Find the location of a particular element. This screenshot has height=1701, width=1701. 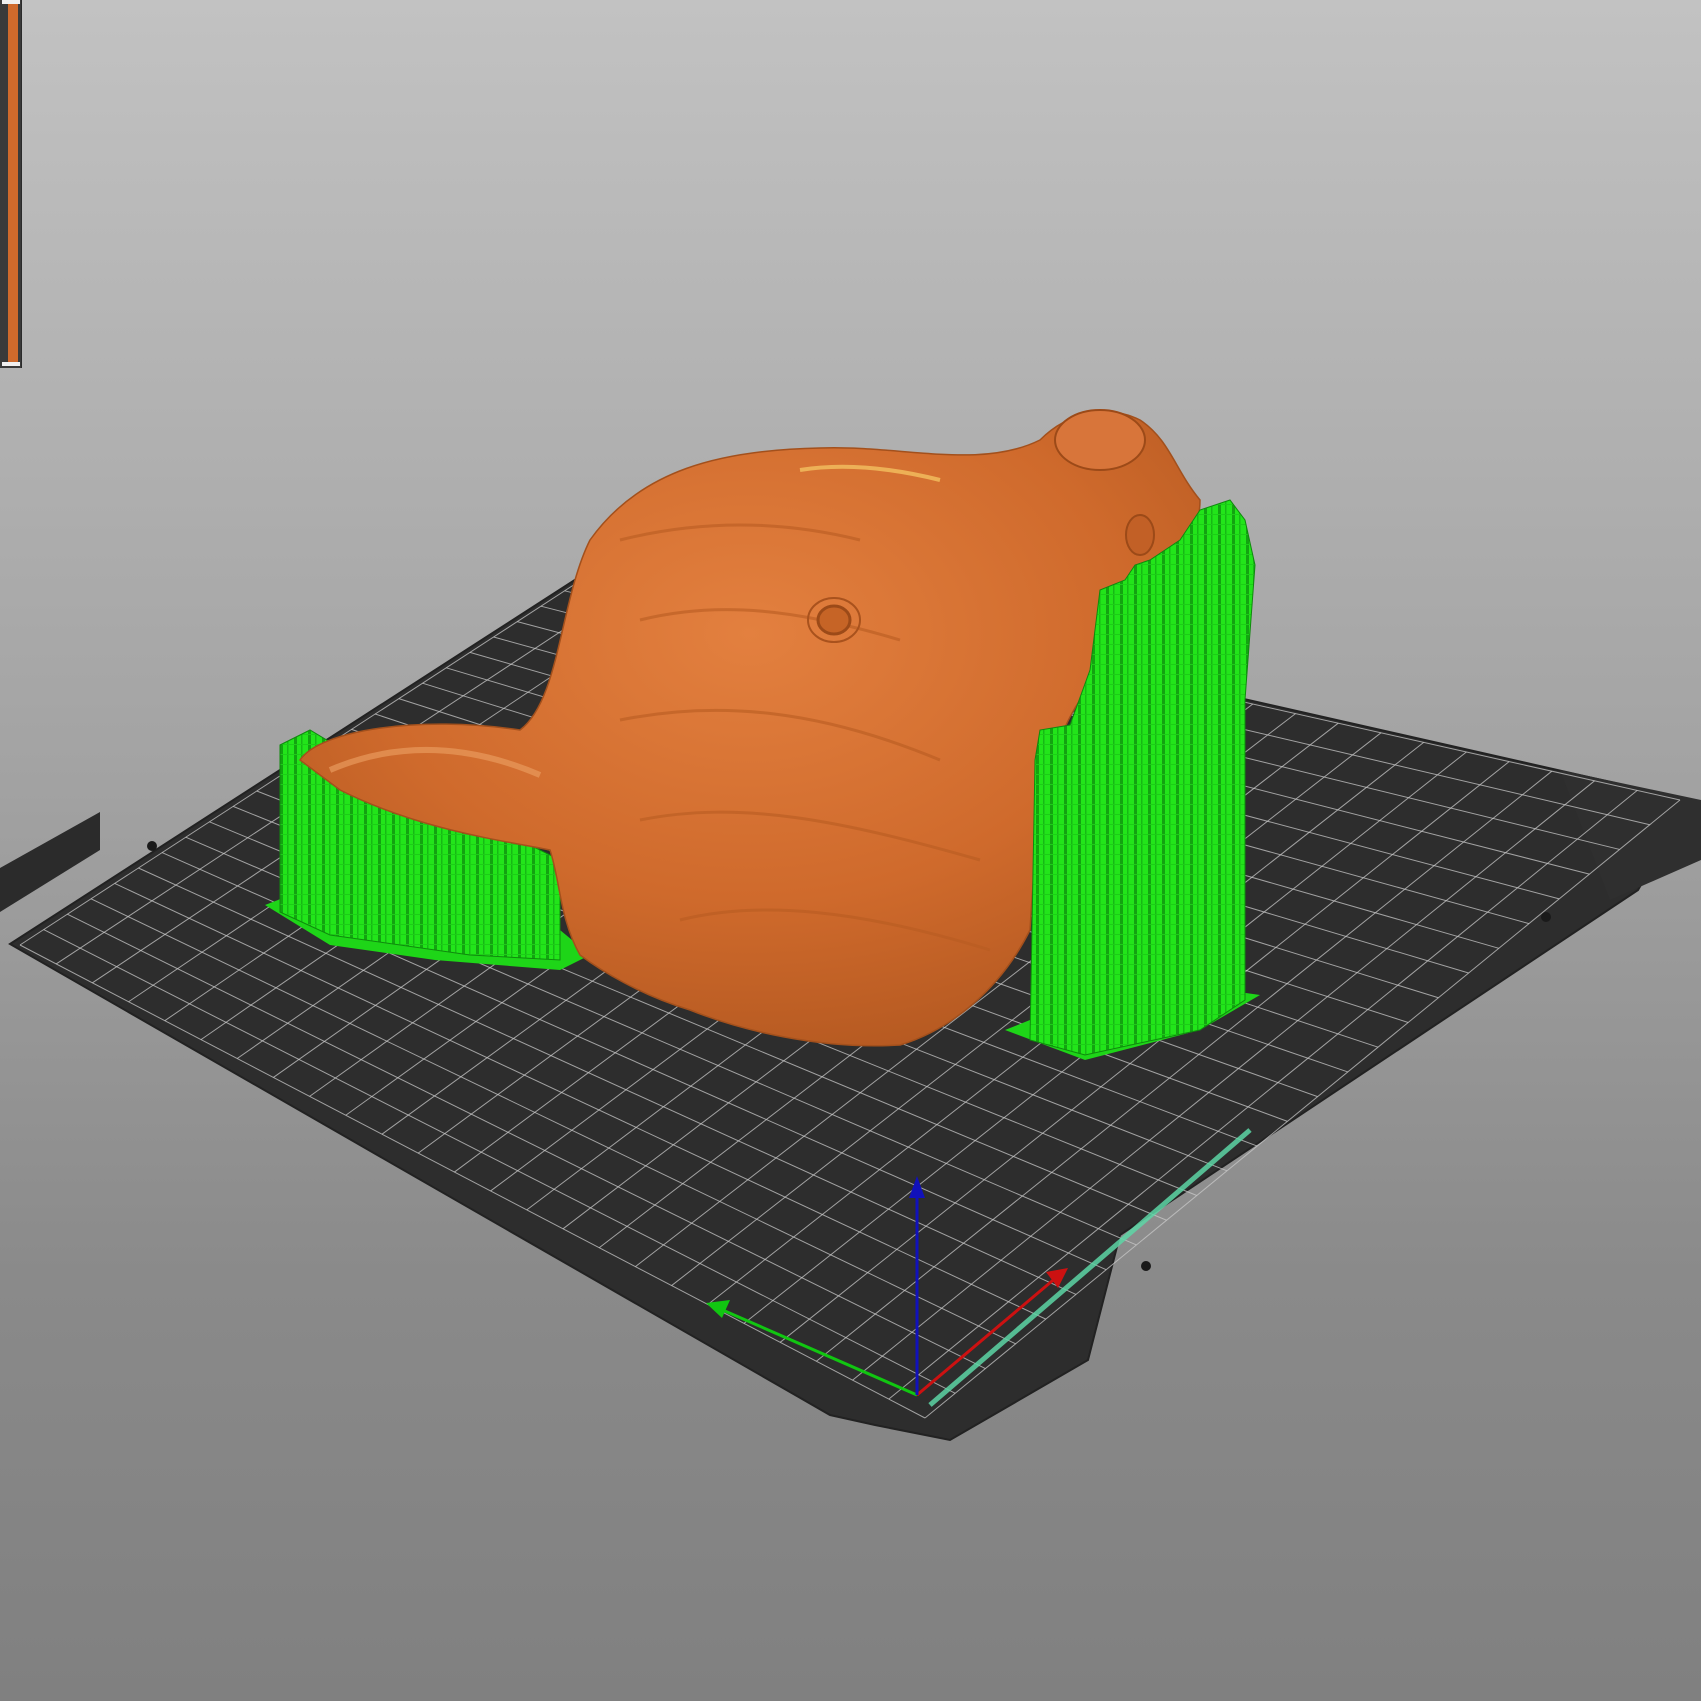

layer-slider-track is located at coordinates (13, 182).